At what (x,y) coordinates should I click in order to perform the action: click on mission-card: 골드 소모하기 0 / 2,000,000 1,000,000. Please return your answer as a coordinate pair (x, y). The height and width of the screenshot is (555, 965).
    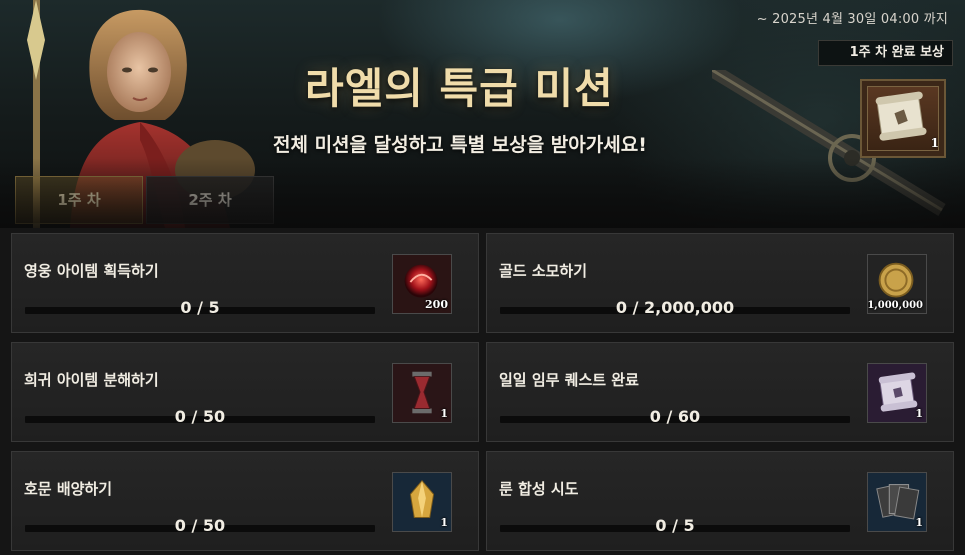
    Looking at the image, I should click on (720, 283).